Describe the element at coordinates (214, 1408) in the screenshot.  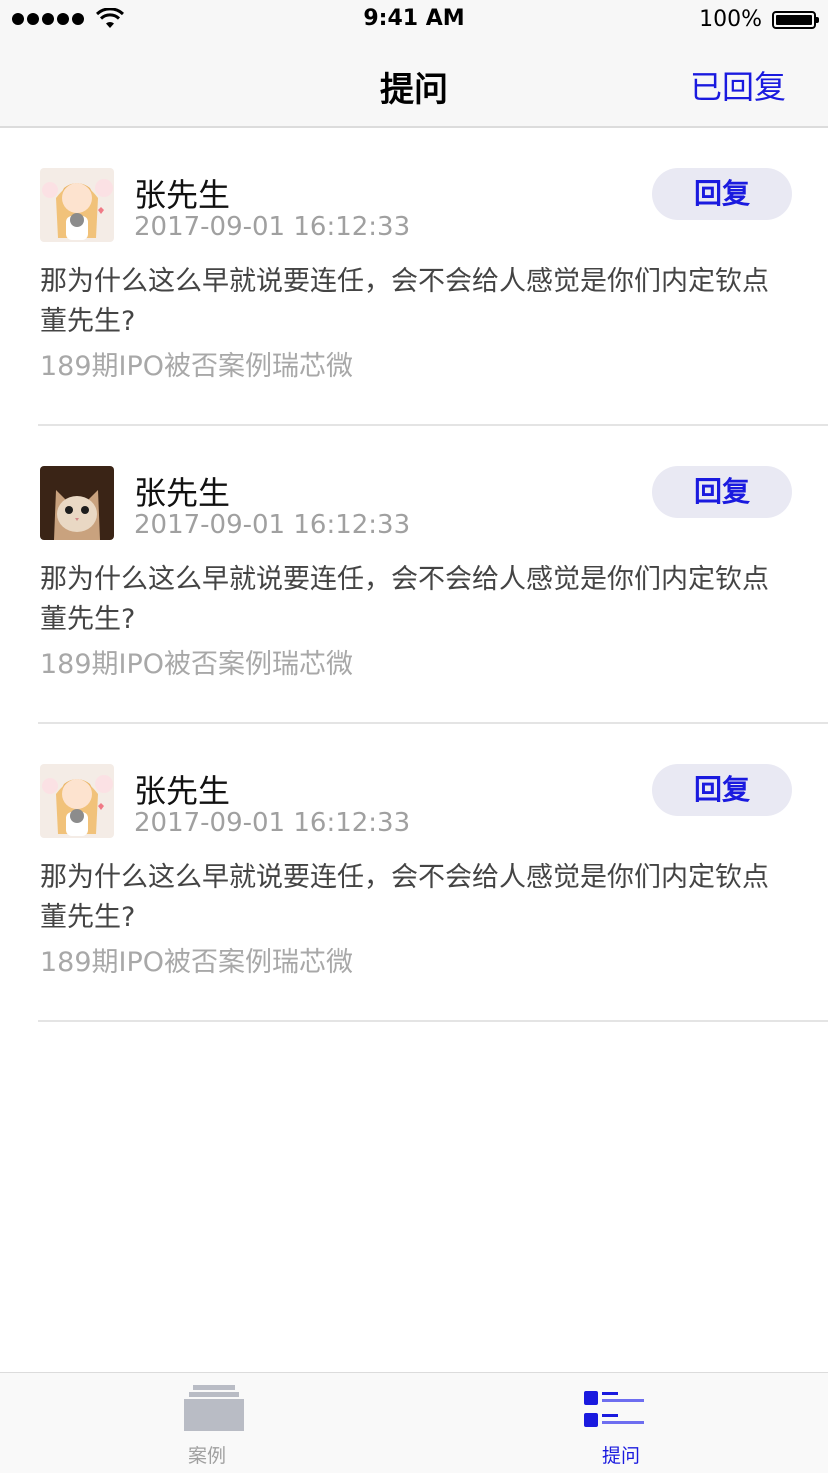
I see `case-stack-icon` at that location.